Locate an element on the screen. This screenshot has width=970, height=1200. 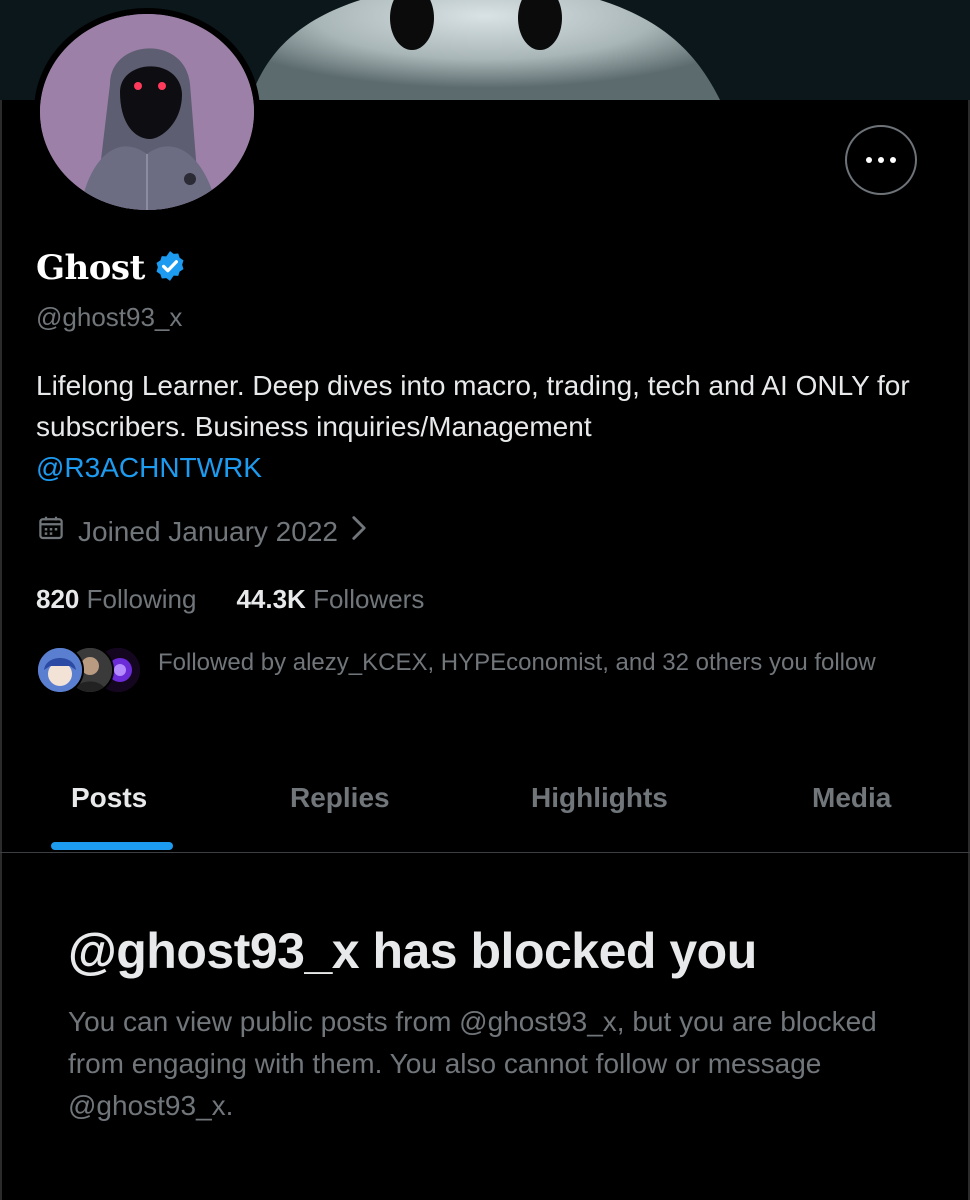
verified-badge-icon is located at coordinates (170, 268).